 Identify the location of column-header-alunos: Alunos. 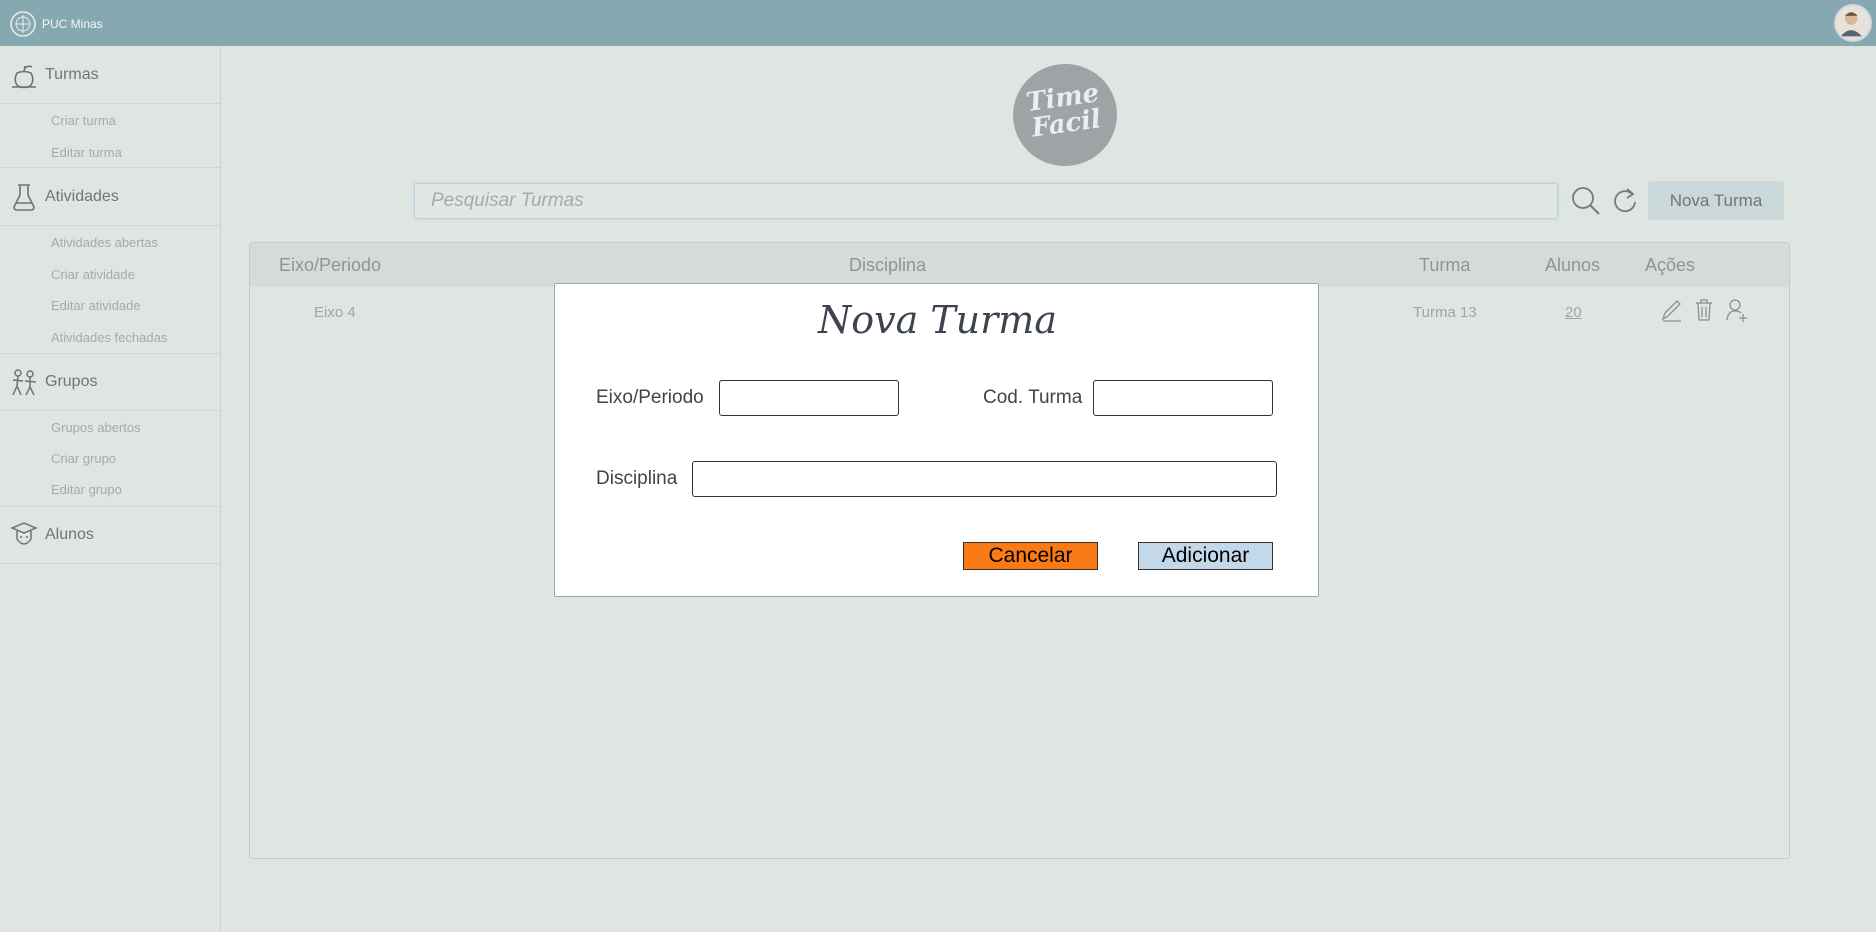
(1572, 265).